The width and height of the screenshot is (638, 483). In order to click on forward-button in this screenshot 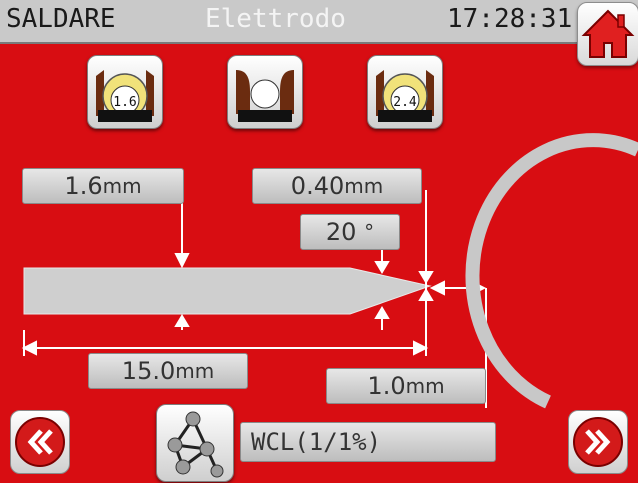, I will do `click(598, 442)`.